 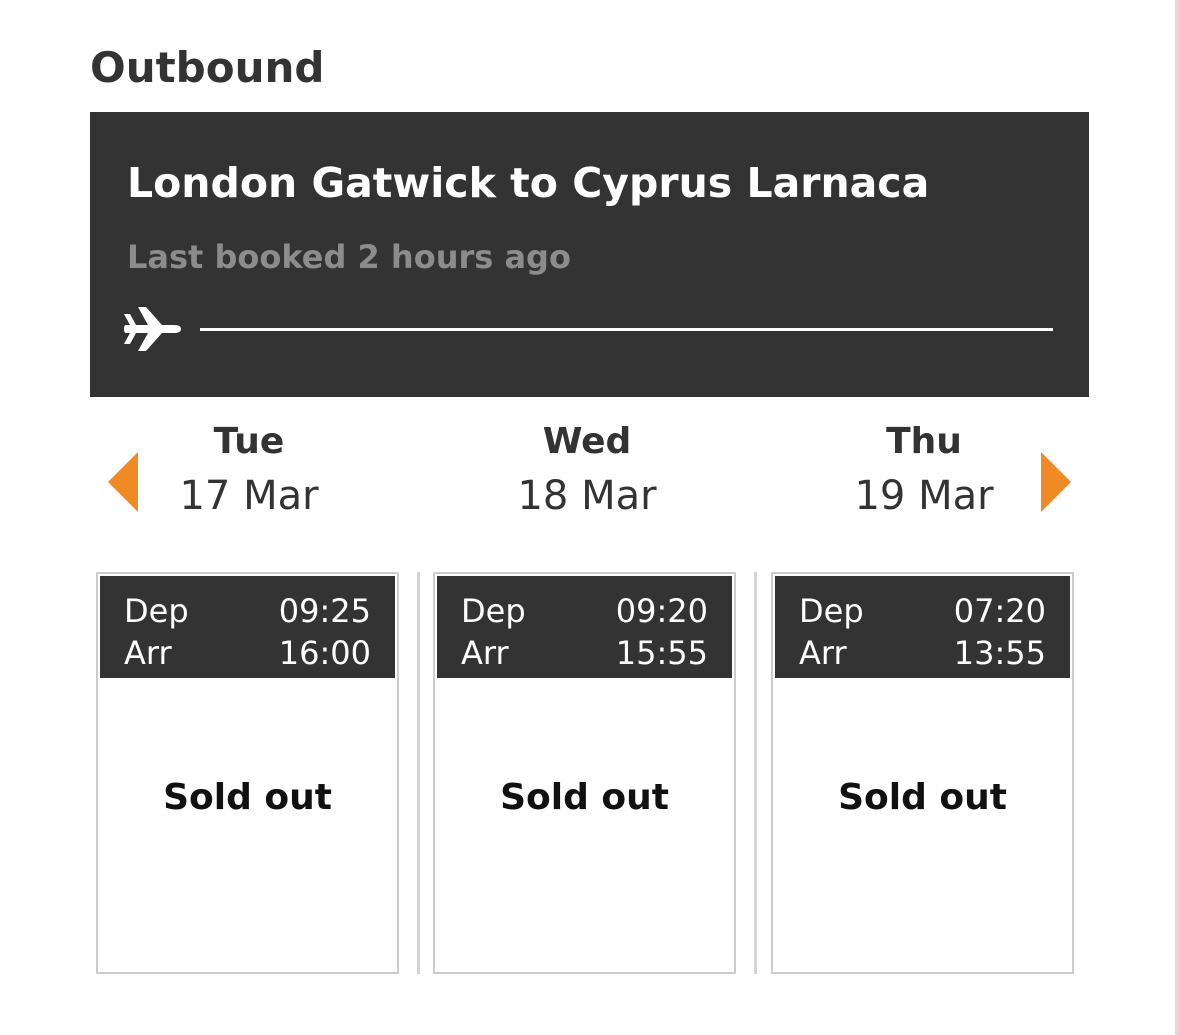 What do you see at coordinates (249, 496) in the screenshot?
I see `day-date: 17 Mar` at bounding box center [249, 496].